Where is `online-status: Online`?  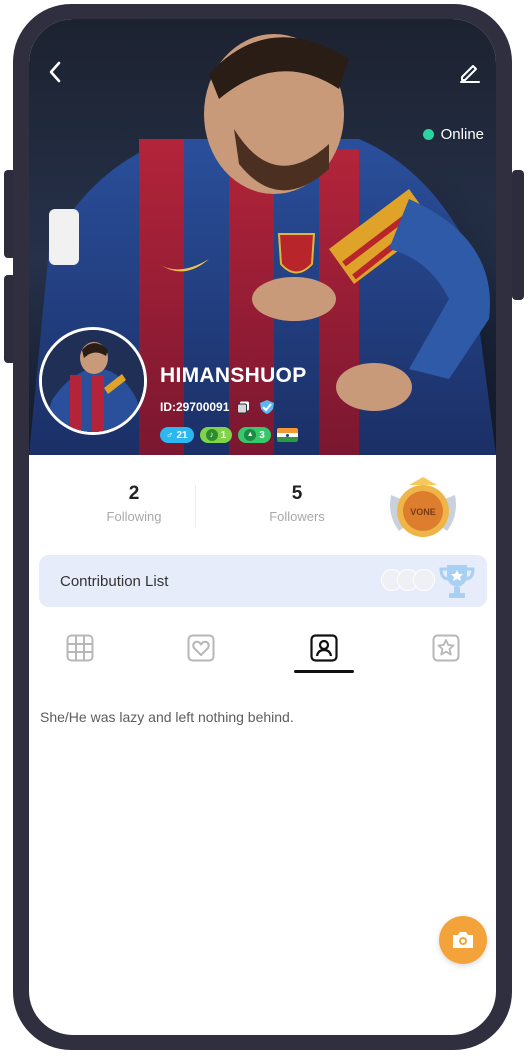 online-status: Online is located at coordinates (453, 134).